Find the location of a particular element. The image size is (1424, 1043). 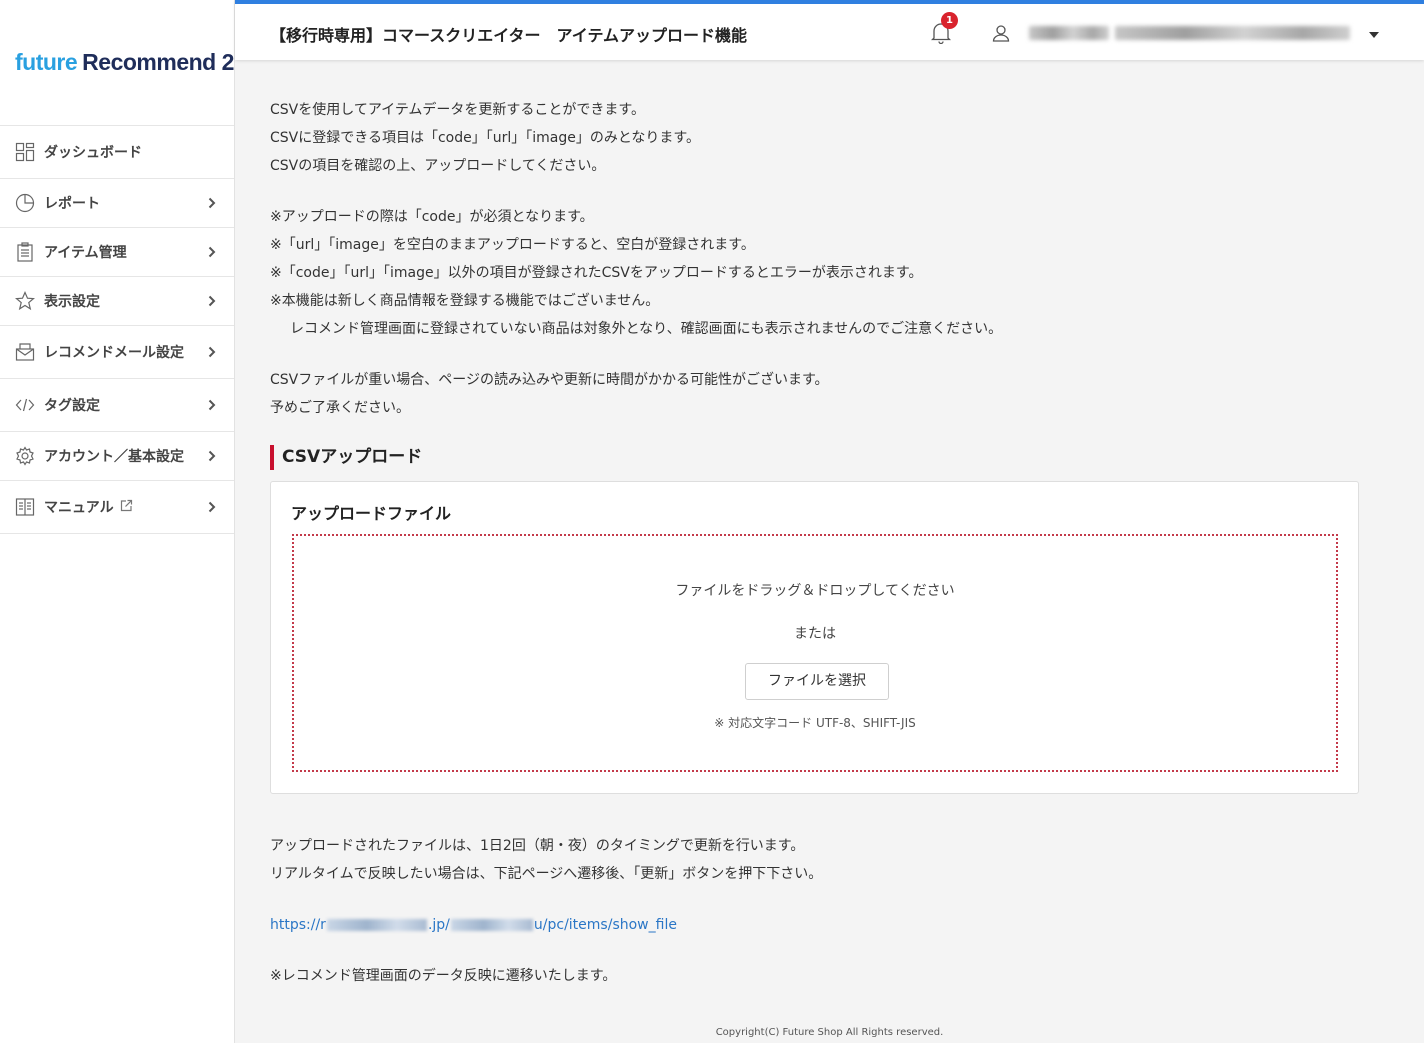

logo-part-recommend: Recommend 2 is located at coordinates (158, 62).